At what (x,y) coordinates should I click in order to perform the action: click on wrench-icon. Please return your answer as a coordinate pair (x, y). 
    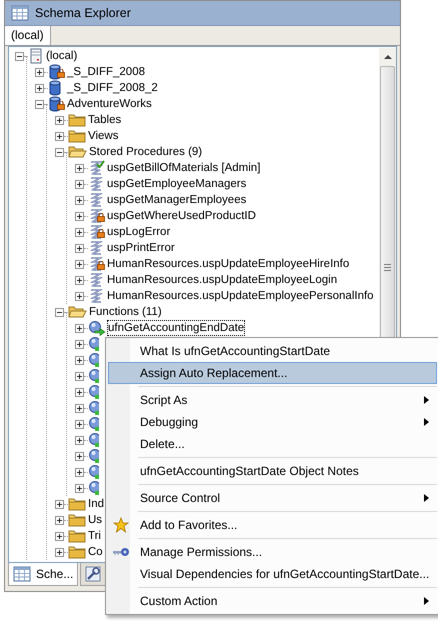
    Looking at the image, I should click on (93, 574).